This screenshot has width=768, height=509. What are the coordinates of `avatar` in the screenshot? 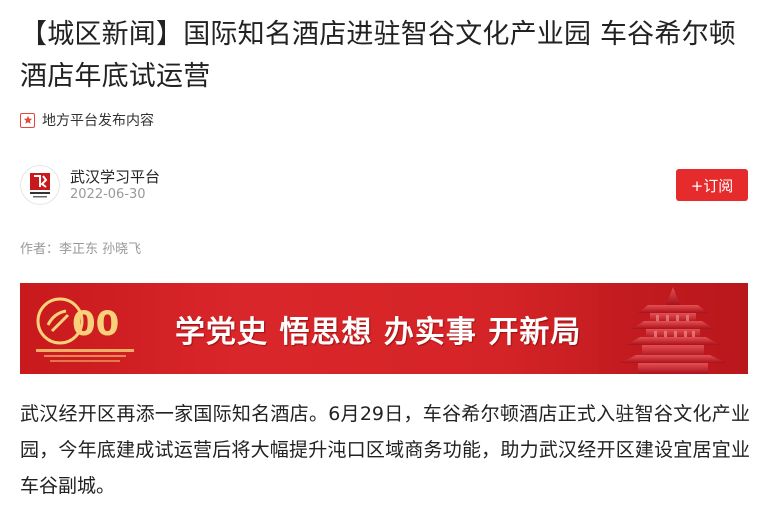 It's located at (40, 185).